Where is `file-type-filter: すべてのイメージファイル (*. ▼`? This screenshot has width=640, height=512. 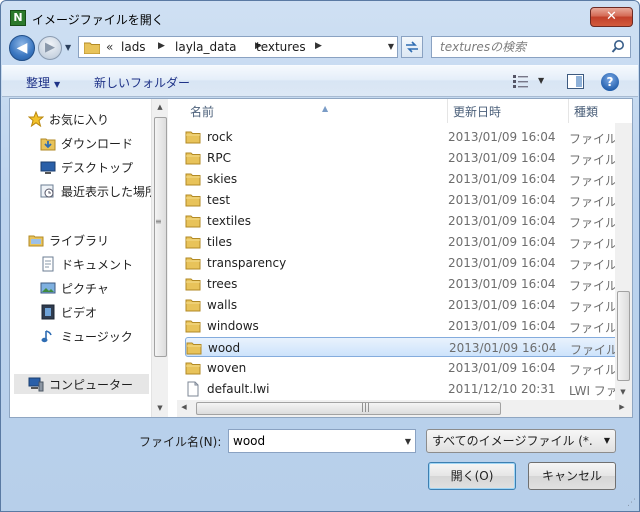 file-type-filter: すべてのイメージファイル (*. ▼ is located at coordinates (521, 441).